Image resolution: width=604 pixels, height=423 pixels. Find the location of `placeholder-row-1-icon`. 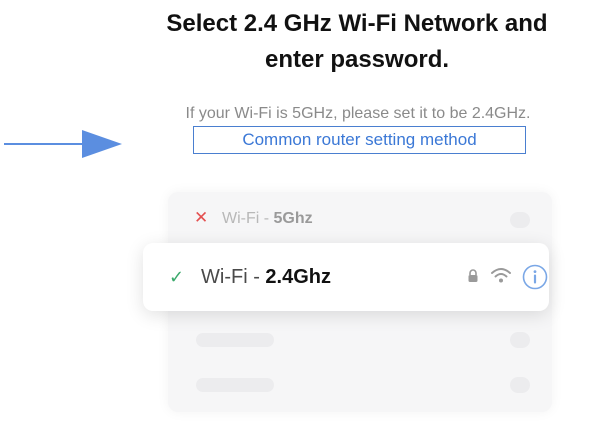

placeholder-row-1-icon is located at coordinates (520, 340).